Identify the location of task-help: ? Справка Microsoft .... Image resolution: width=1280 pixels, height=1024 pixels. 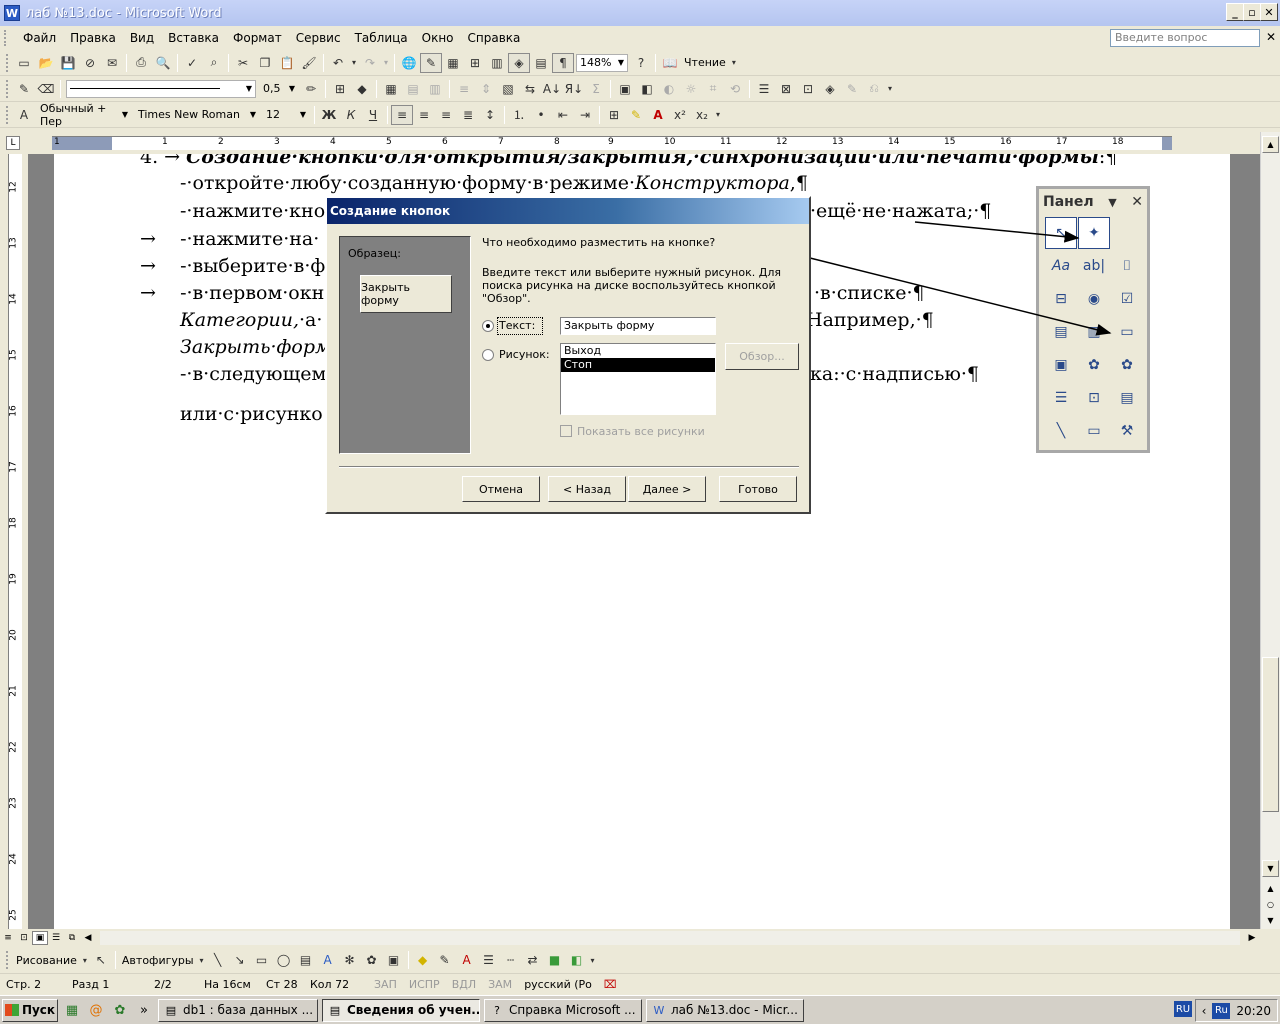
(563, 1010).